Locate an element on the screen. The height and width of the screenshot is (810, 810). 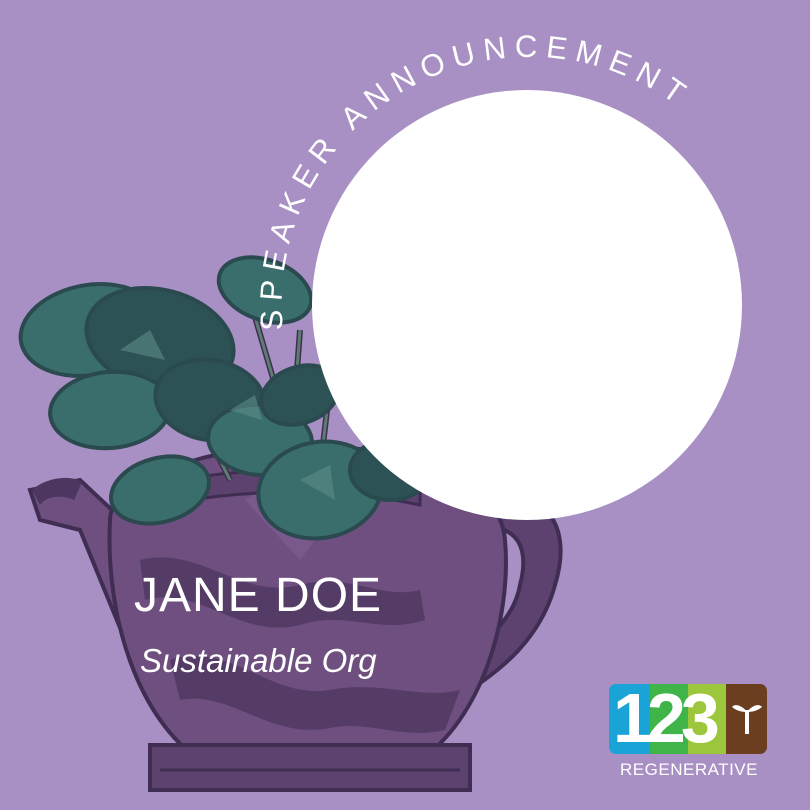
logo-wordmark: REGENERATIVE is located at coordinates (689, 769).